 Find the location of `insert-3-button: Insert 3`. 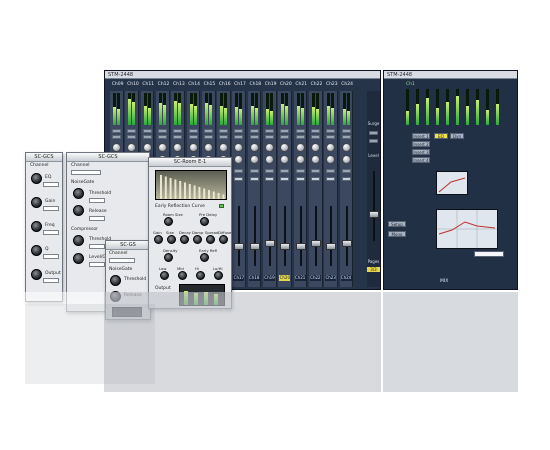

insert-3-button: Insert 3 is located at coordinates (421, 152).